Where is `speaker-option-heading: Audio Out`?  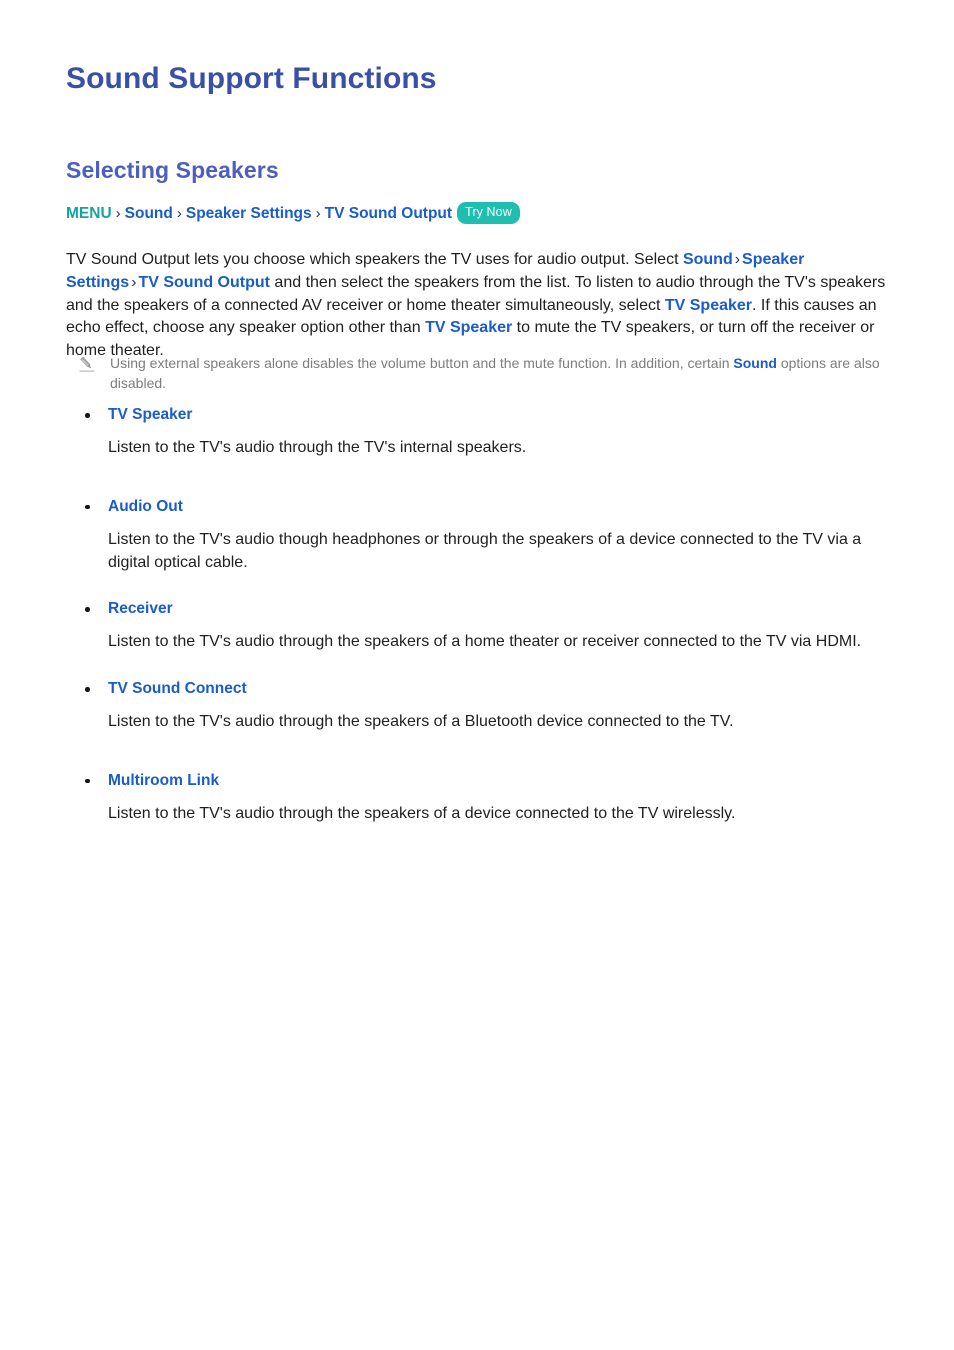 speaker-option-heading: Audio Out is located at coordinates (477, 507).